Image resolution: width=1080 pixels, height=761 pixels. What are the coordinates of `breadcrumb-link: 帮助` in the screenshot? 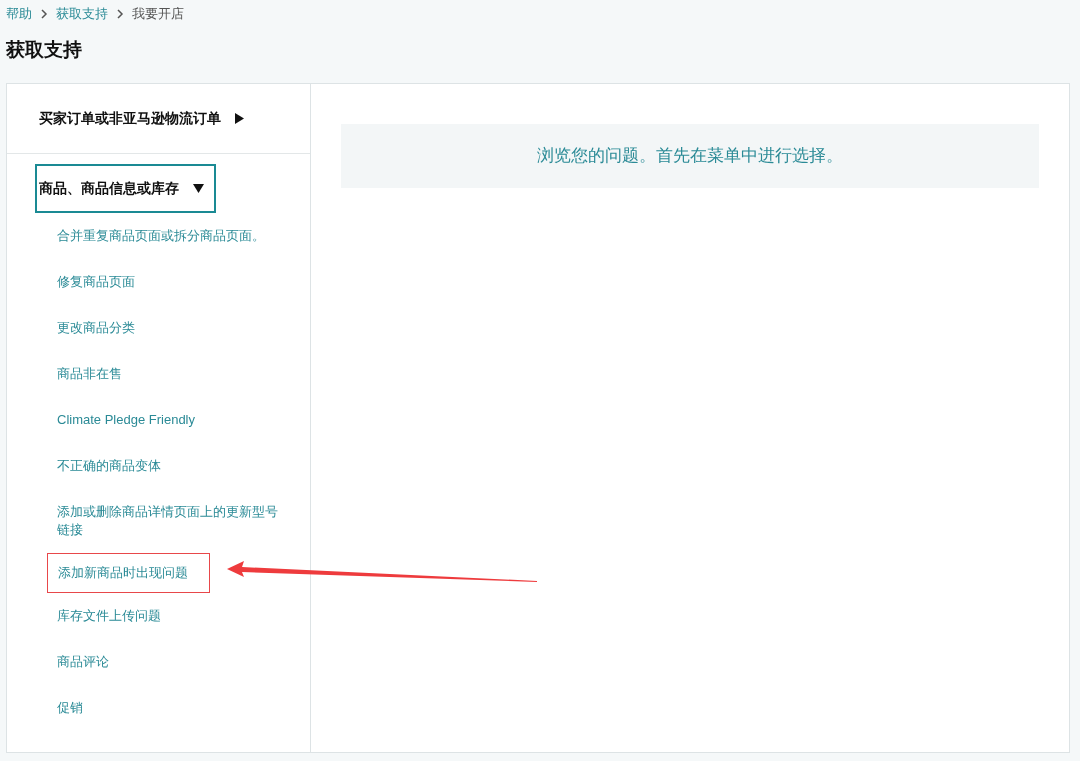 It's located at (19, 14).